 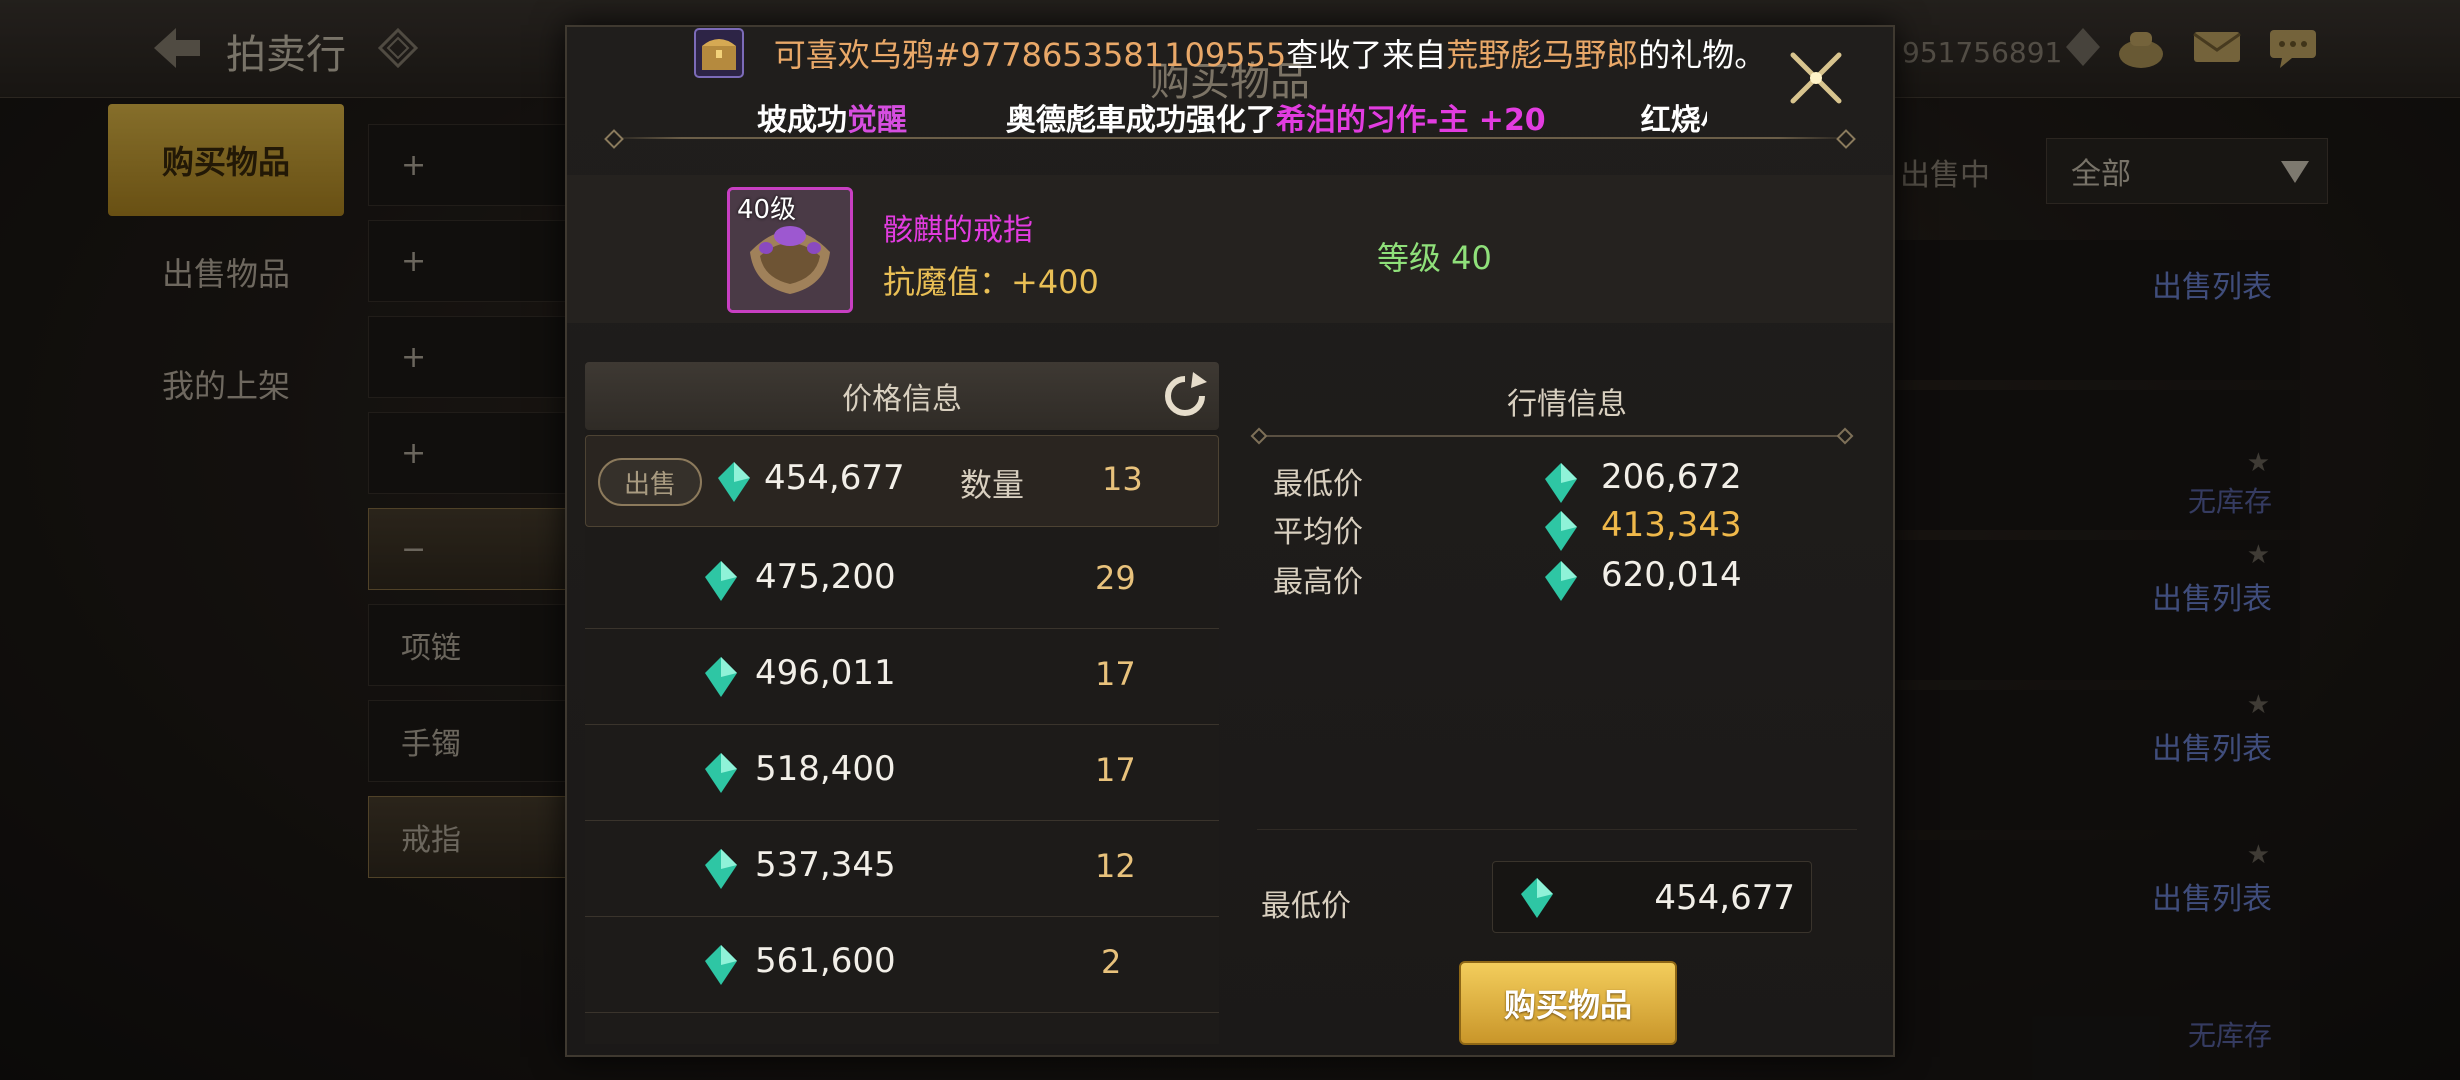 I want to click on menu-my-listings: 我的上架, so click(x=226, y=384).